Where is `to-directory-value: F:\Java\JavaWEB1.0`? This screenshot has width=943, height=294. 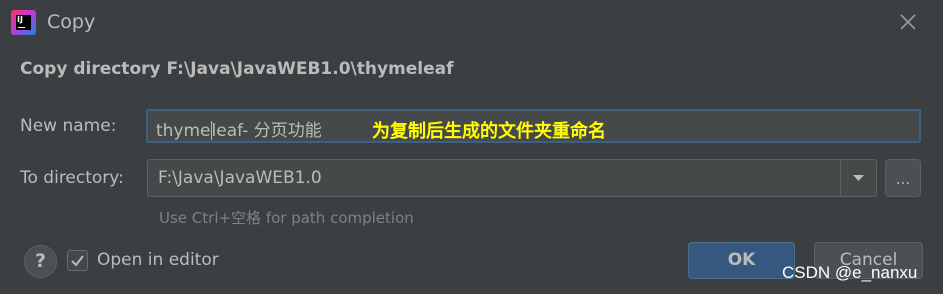
to-directory-value: F:\Java\JavaWEB1.0 is located at coordinates (240, 178).